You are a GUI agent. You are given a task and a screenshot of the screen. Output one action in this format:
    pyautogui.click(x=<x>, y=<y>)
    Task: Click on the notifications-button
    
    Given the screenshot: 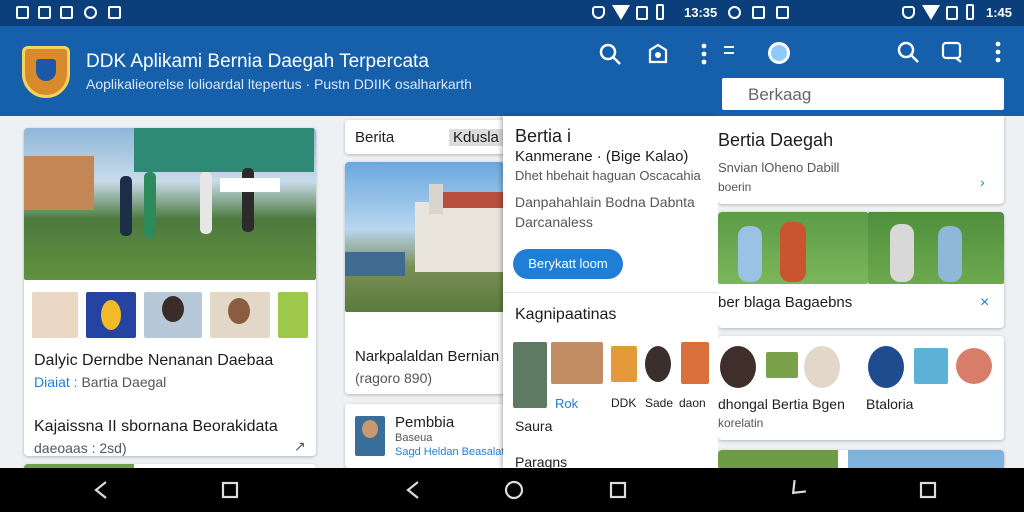 What is the action you would take?
    pyautogui.click(x=658, y=56)
    